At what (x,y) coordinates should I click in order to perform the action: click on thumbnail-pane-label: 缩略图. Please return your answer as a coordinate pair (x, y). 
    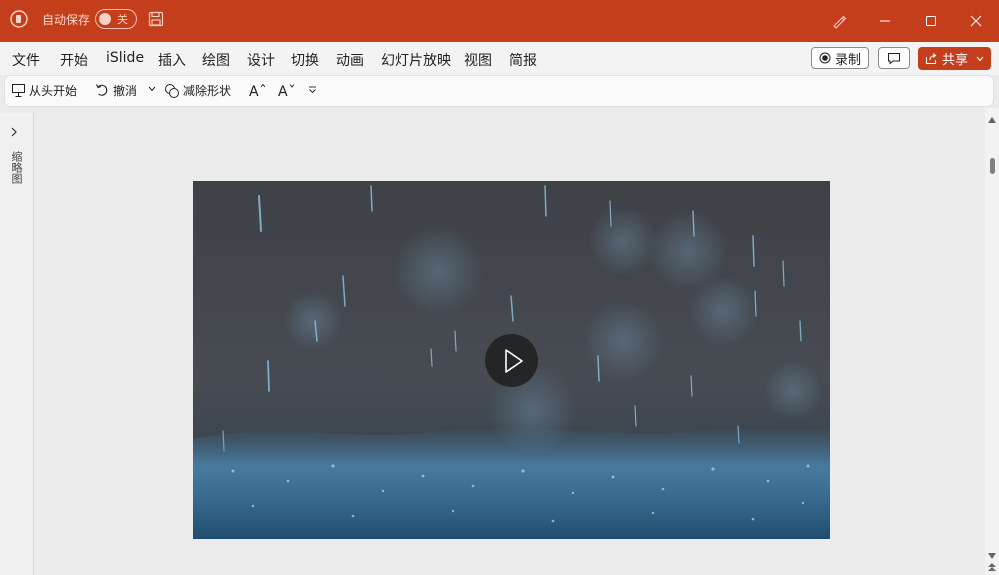
    Looking at the image, I should click on (16, 167).